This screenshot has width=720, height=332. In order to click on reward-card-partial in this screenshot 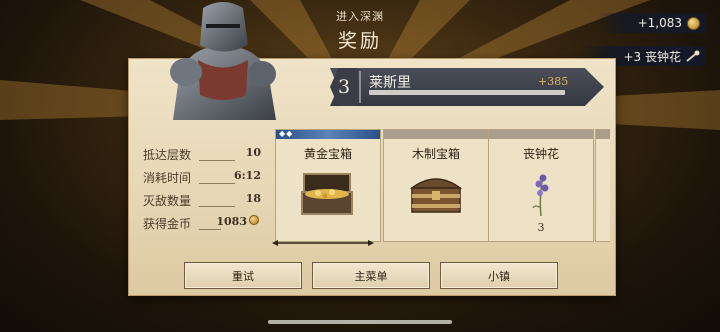, I will do `click(602, 185)`.